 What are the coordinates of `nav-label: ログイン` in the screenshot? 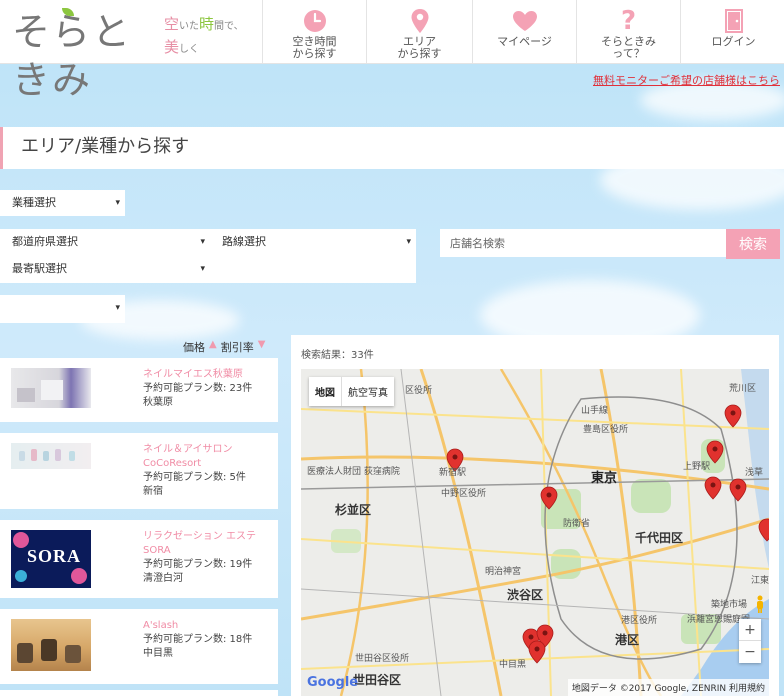 It's located at (733, 41).